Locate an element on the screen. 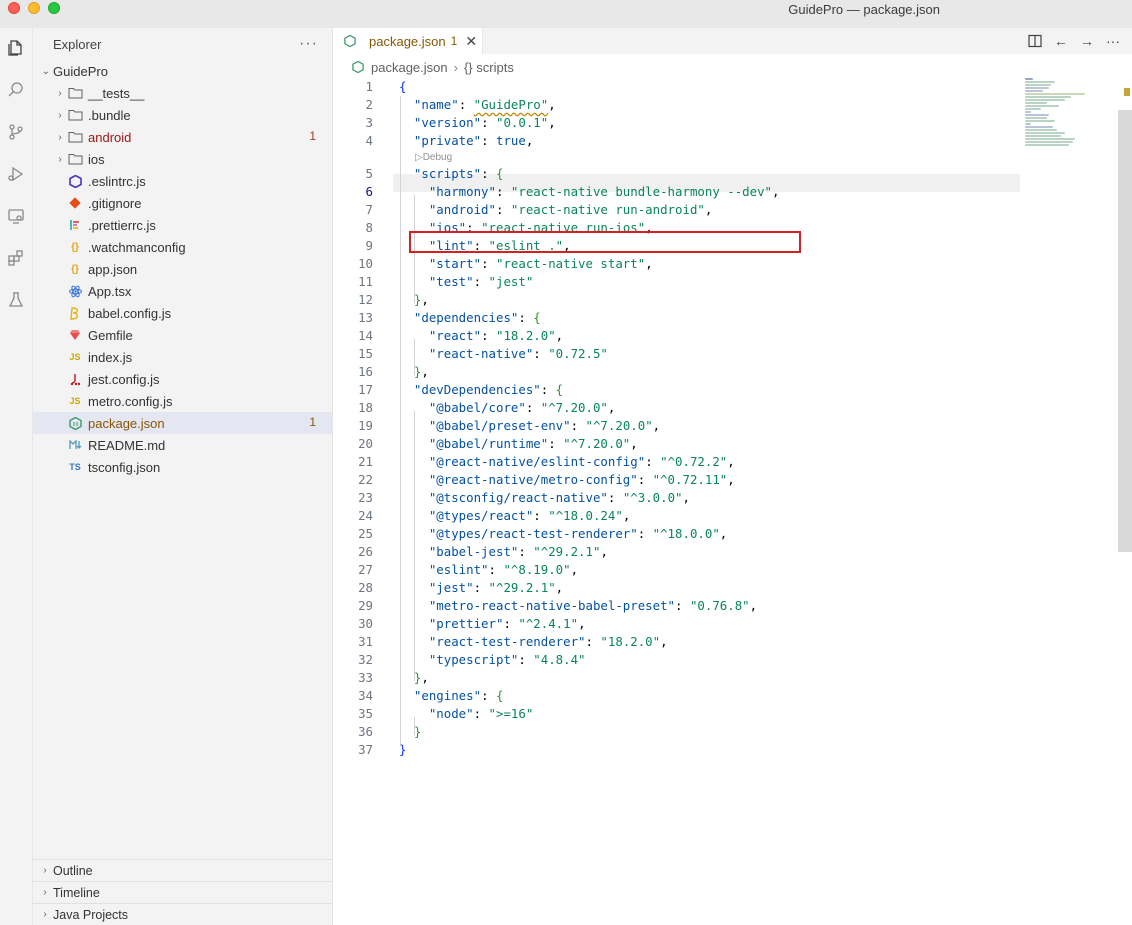 This screenshot has height=925, width=1132. tree-item-label: .watchmanconfig is located at coordinates (137, 247).